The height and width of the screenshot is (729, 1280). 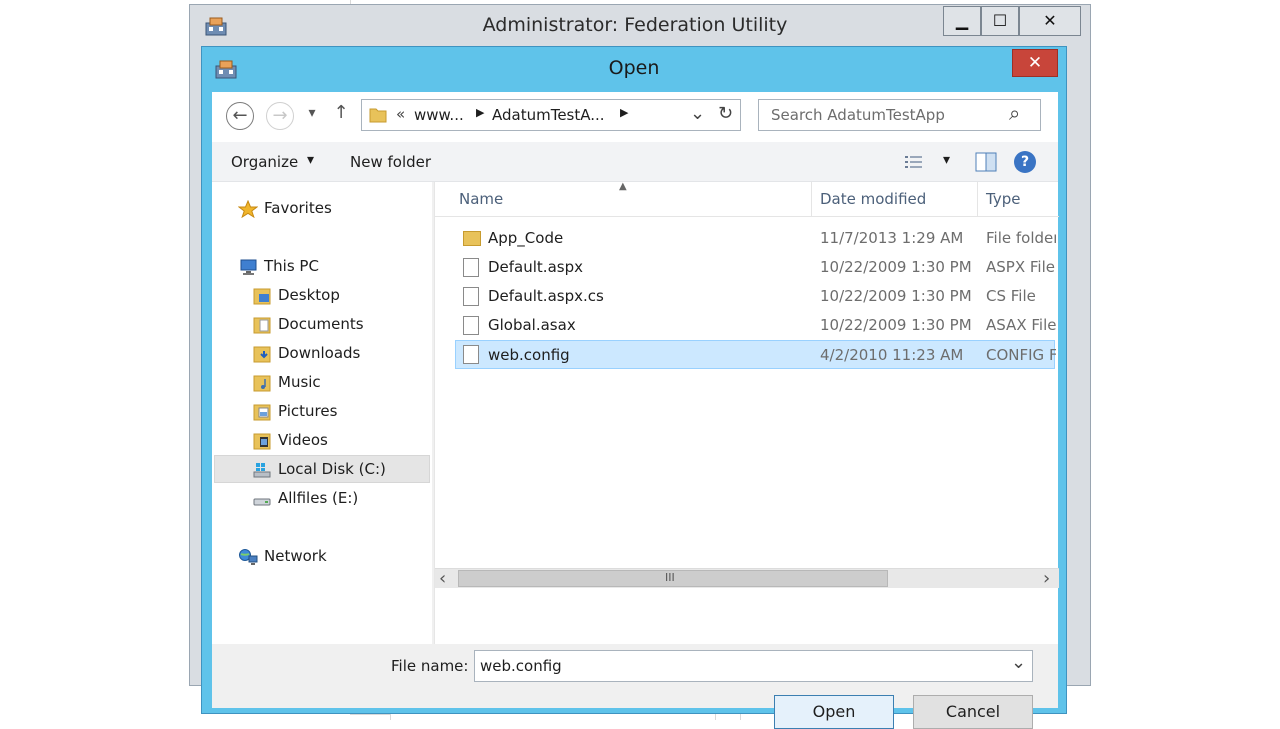 I want to click on outer-title-bar: Administrator: Federation Utility ▁ ☐ ✕, so click(x=640, y=25).